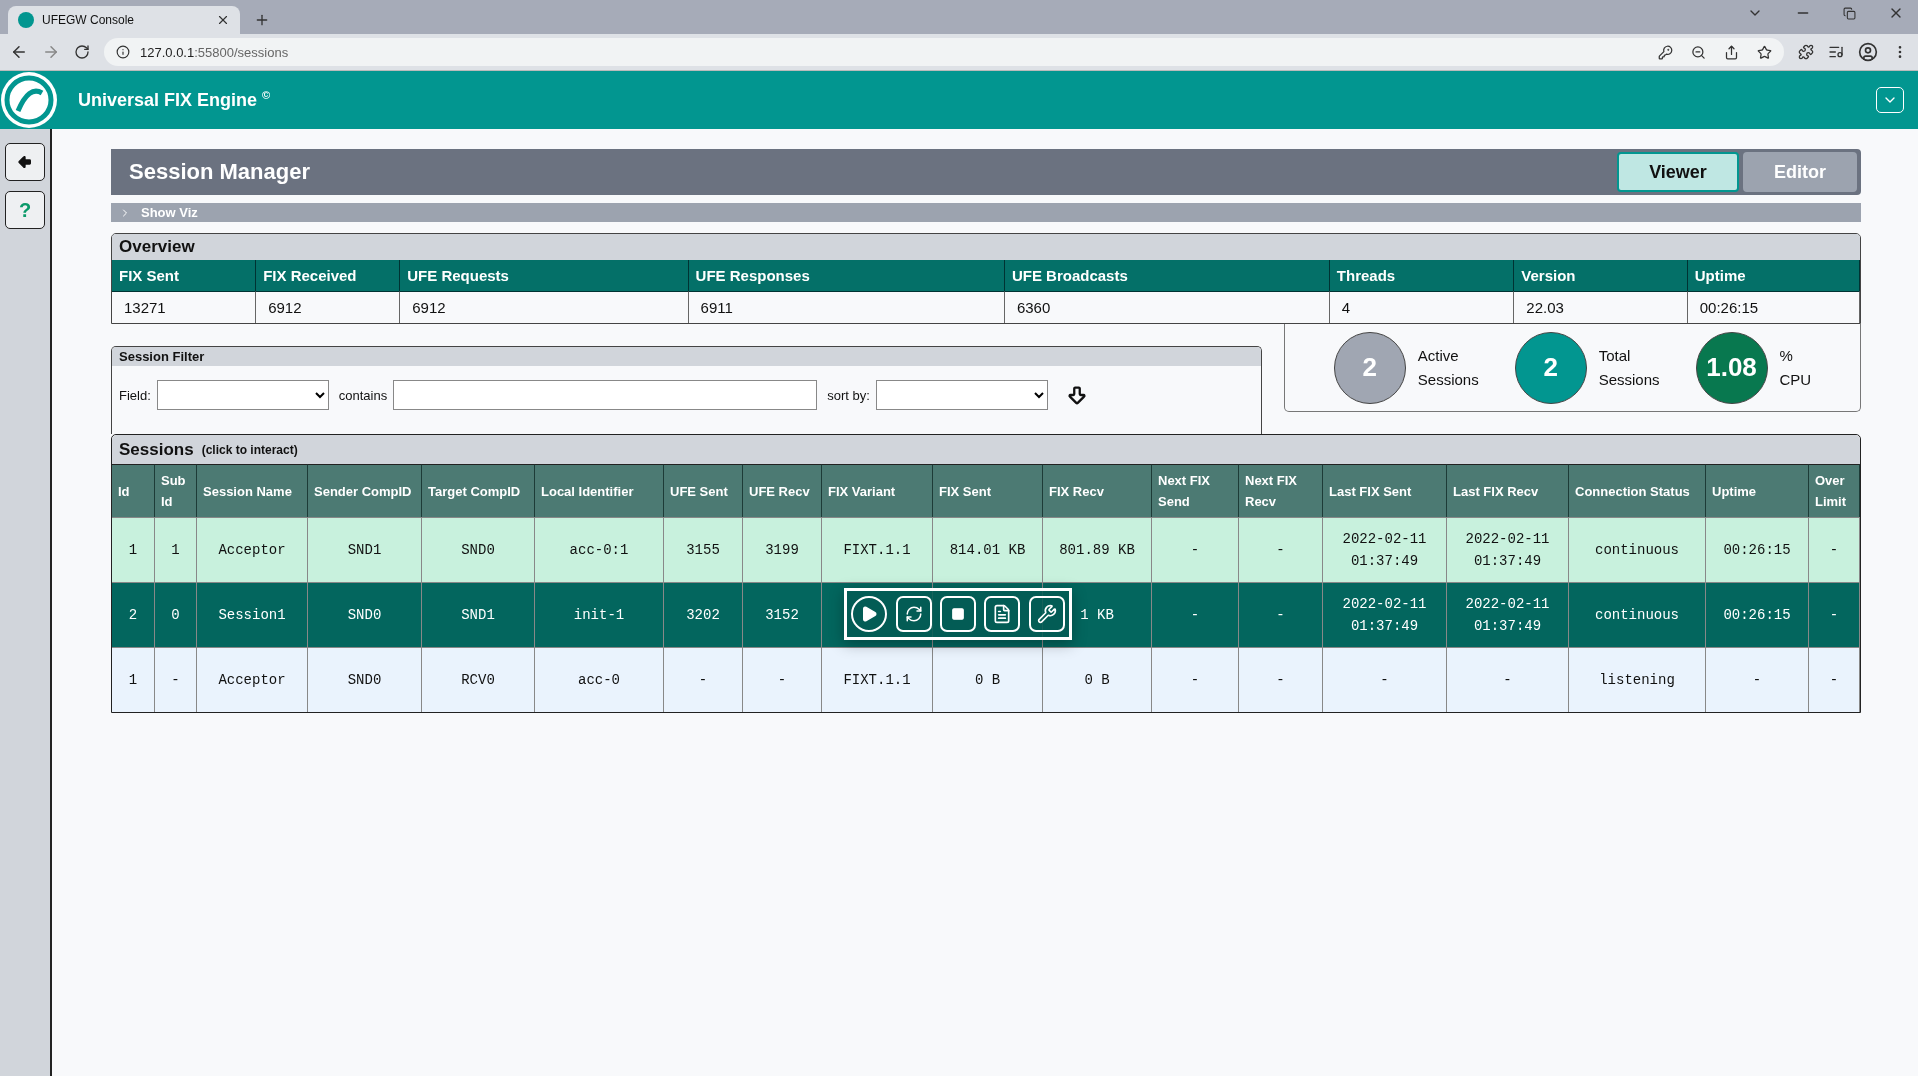 This screenshot has height=1076, width=1918. What do you see at coordinates (135, 395) in the screenshot?
I see `field-label: Field:` at bounding box center [135, 395].